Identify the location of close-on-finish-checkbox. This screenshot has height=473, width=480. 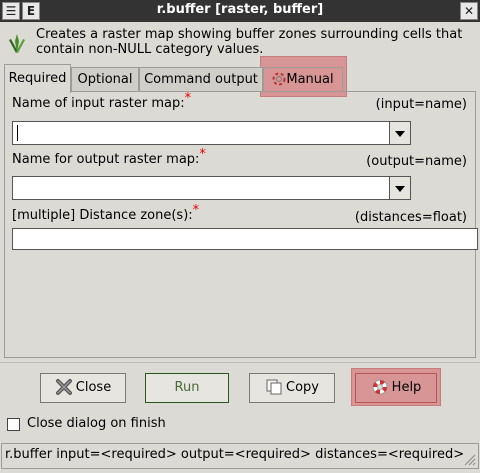
(13, 424).